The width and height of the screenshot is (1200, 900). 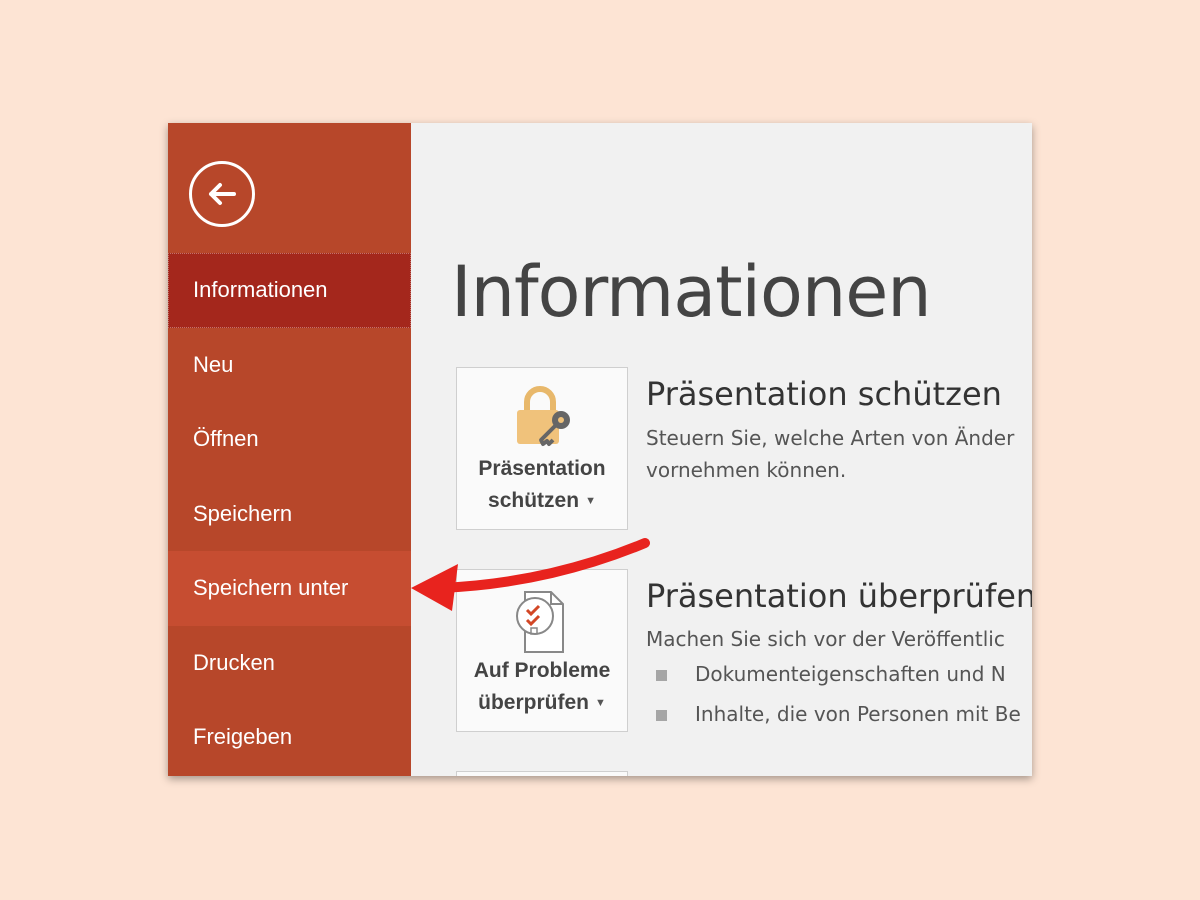 I want to click on section-title-protect: Präsentation schützen, so click(x=824, y=394).